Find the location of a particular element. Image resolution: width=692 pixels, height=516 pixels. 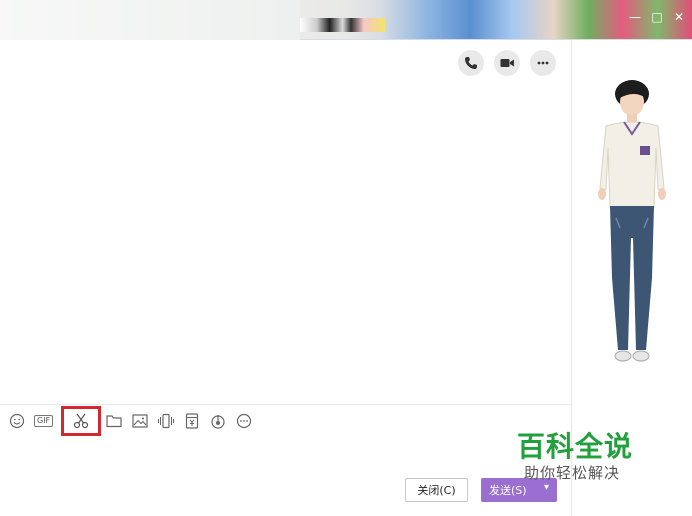

gif-icon: GIF is located at coordinates (44, 420).